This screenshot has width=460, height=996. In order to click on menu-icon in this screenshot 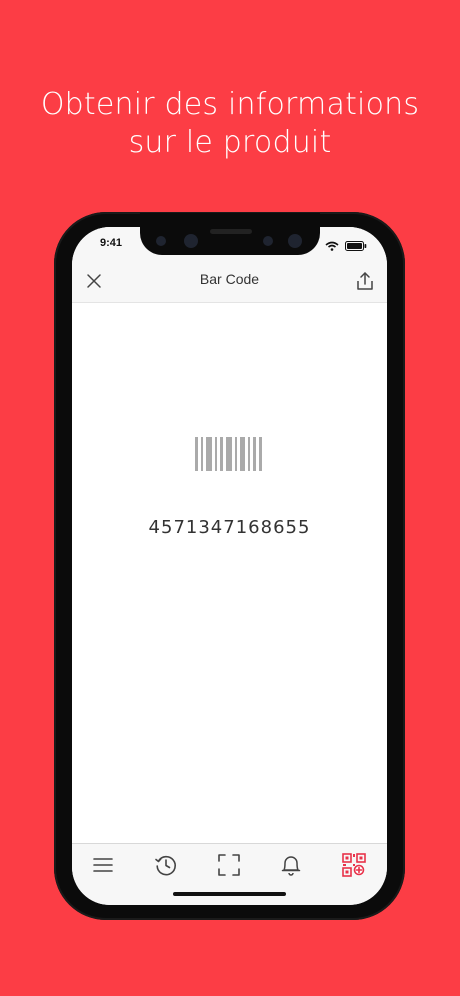, I will do `click(103, 865)`.